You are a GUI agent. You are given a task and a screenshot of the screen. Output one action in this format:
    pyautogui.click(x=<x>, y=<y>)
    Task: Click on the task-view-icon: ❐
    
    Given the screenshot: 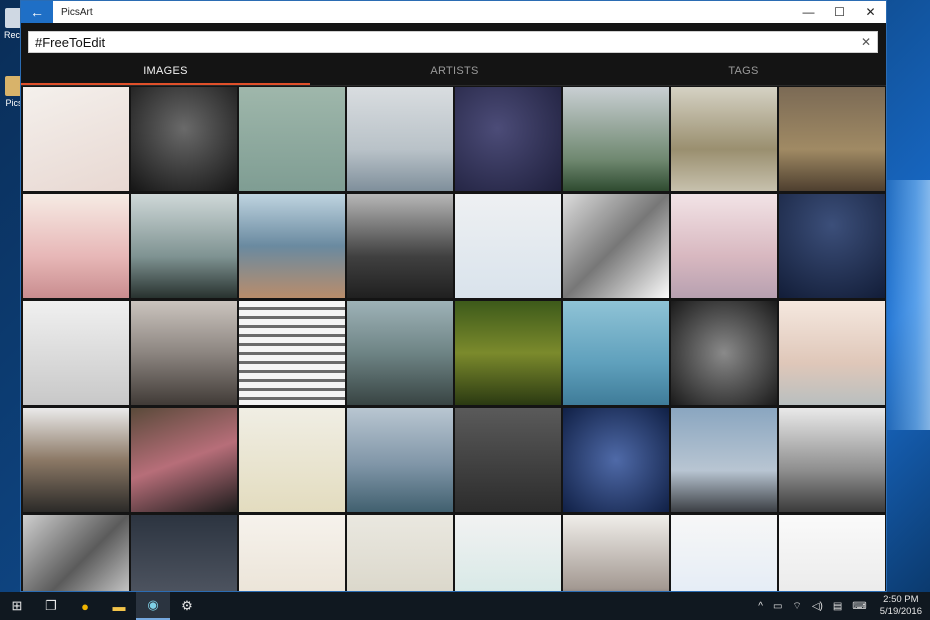 What is the action you would take?
    pyautogui.click(x=51, y=606)
    